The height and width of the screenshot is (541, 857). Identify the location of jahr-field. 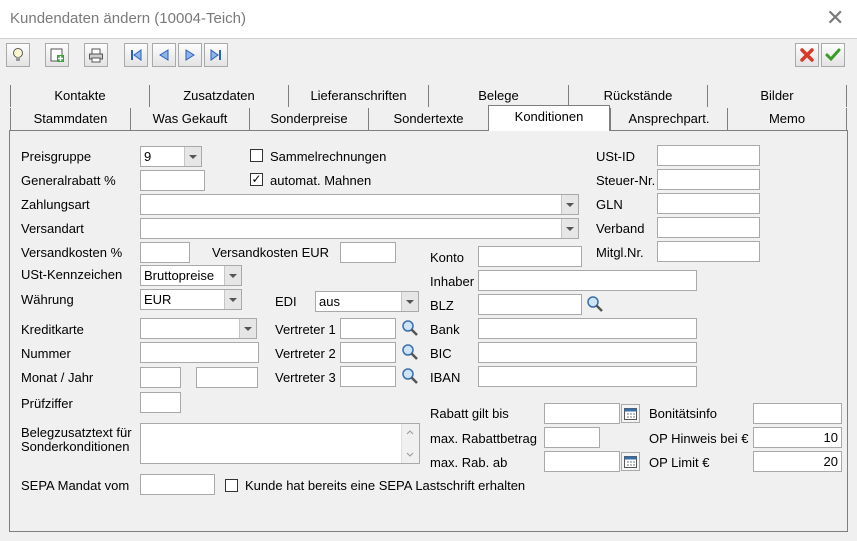
(227, 377).